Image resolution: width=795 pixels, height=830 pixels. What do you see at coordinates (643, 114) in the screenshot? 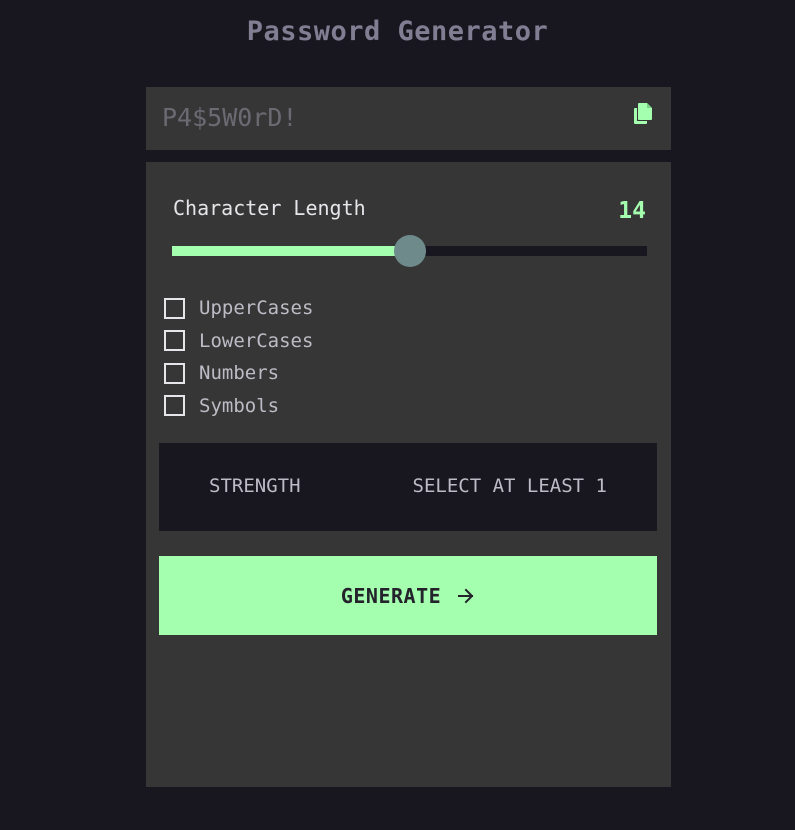
I see `copy-icon` at bounding box center [643, 114].